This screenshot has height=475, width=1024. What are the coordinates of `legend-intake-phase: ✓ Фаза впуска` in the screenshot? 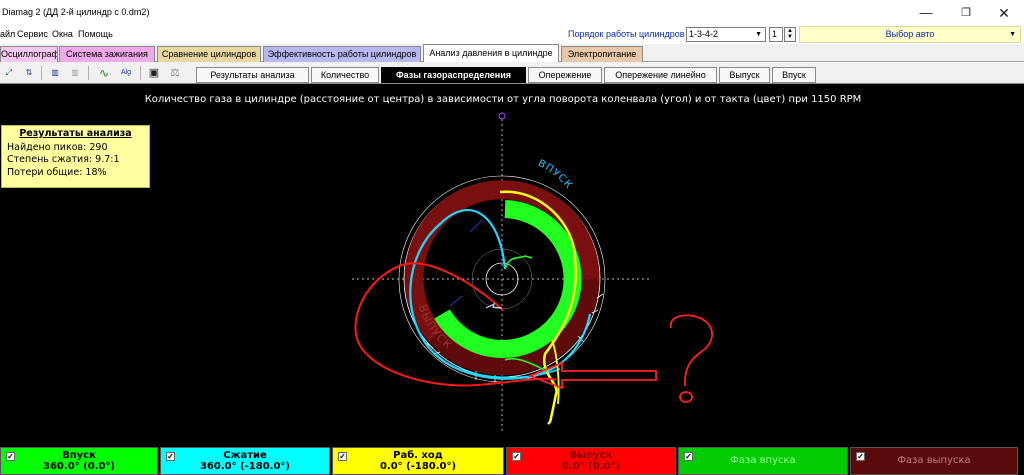 It's located at (763, 461).